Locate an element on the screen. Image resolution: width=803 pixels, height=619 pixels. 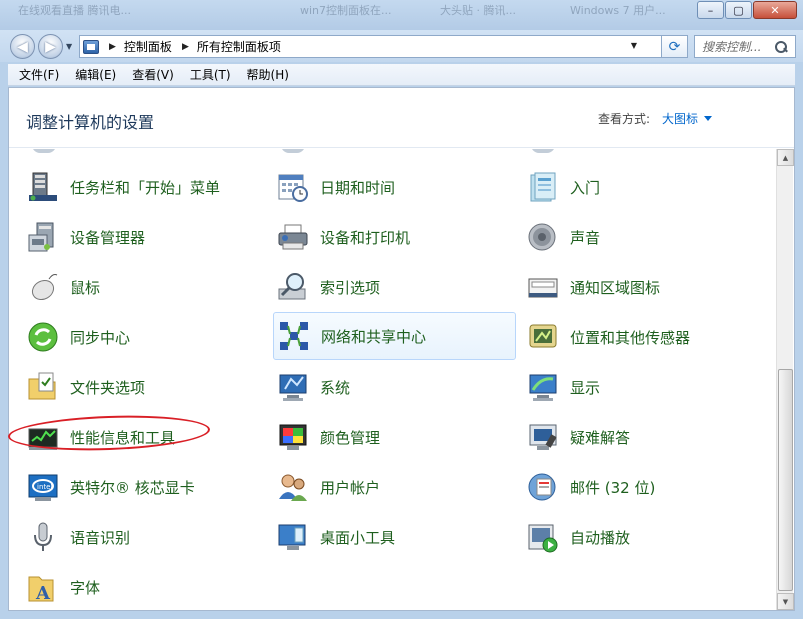
item-desktop-gadgets: 桌面小工具 is located at coordinates (388, 537).